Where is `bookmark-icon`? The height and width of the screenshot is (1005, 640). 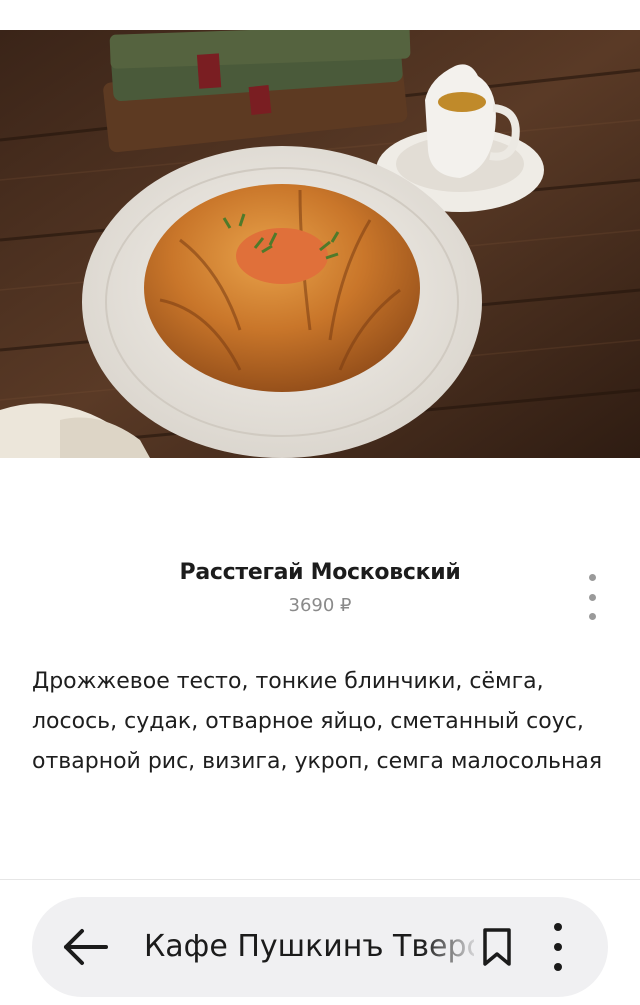 bookmark-icon is located at coordinates (497, 947).